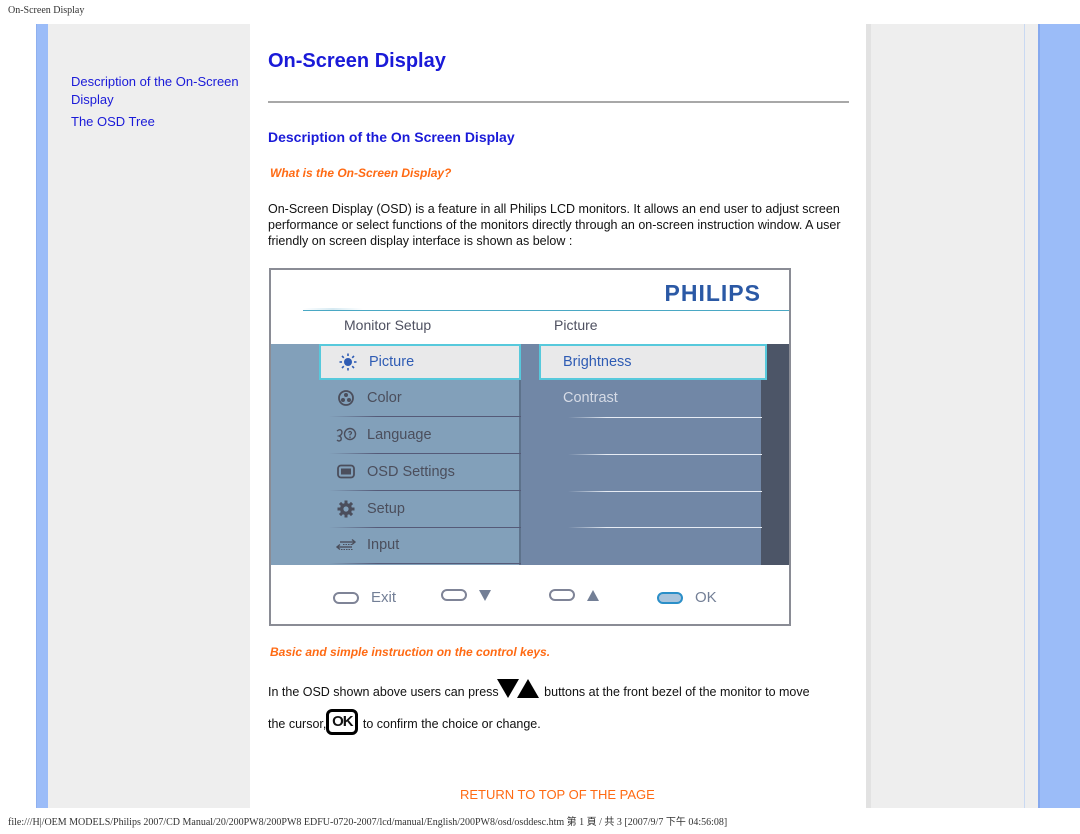 The image size is (1080, 834). What do you see at coordinates (420, 545) in the screenshot?
I see `osd-menu-item-input: Input` at bounding box center [420, 545].